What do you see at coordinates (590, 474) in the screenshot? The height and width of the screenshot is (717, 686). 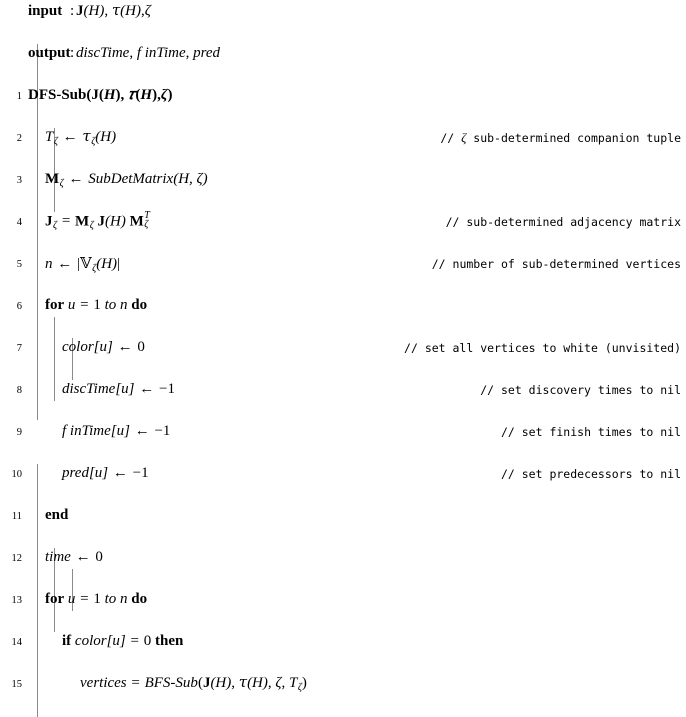 I see `inline-comment: // set predecessors to nil` at bounding box center [590, 474].